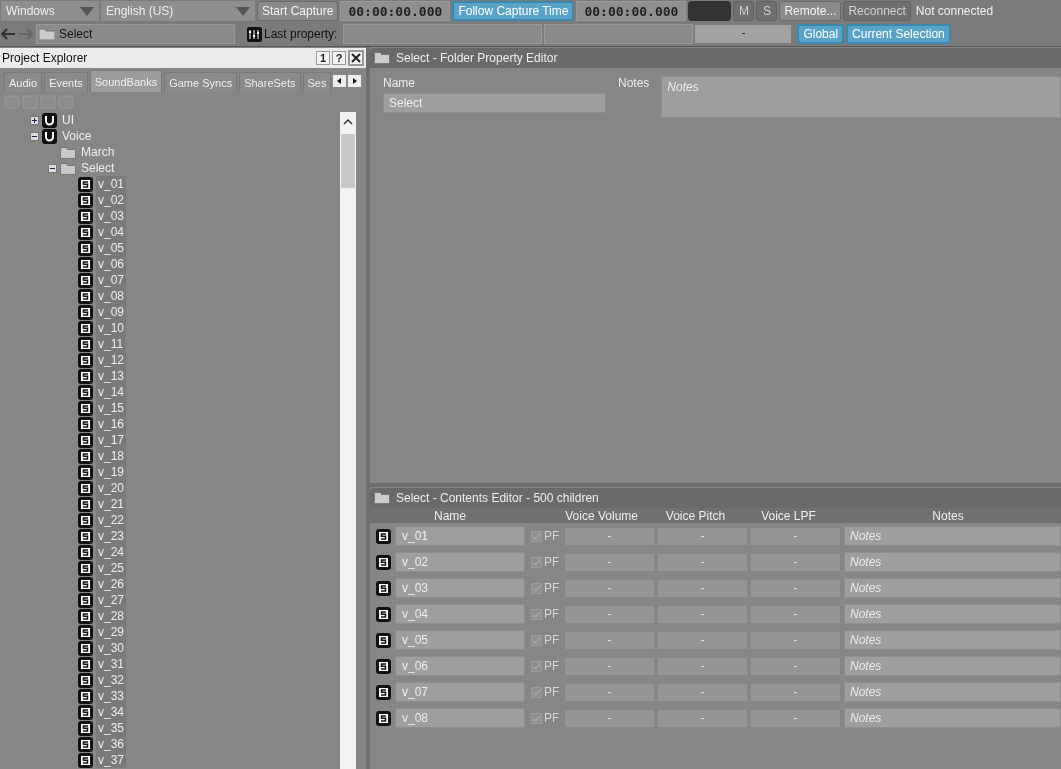 Image resolution: width=1061 pixels, height=769 pixels. I want to click on tree-item: v_06, so click(111, 264).